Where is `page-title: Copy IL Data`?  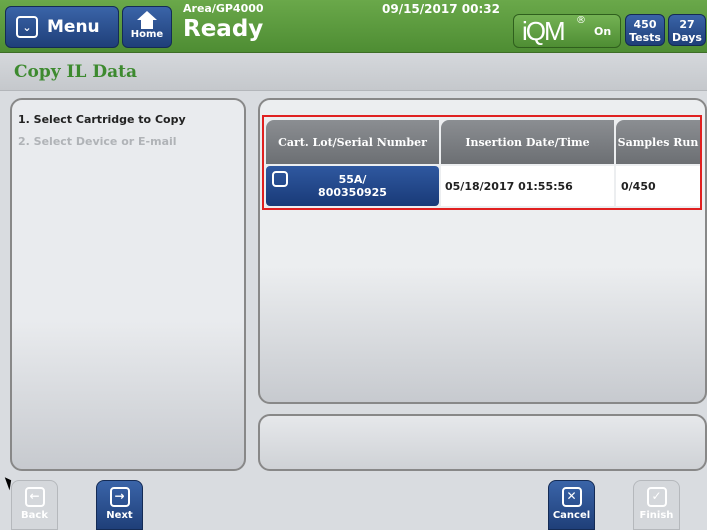
page-title: Copy IL Data is located at coordinates (76, 72).